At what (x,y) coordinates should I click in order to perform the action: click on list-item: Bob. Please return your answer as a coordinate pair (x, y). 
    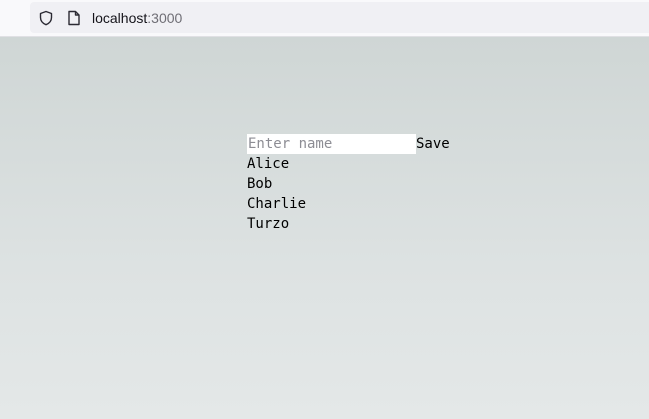
    Looking at the image, I should click on (260, 184).